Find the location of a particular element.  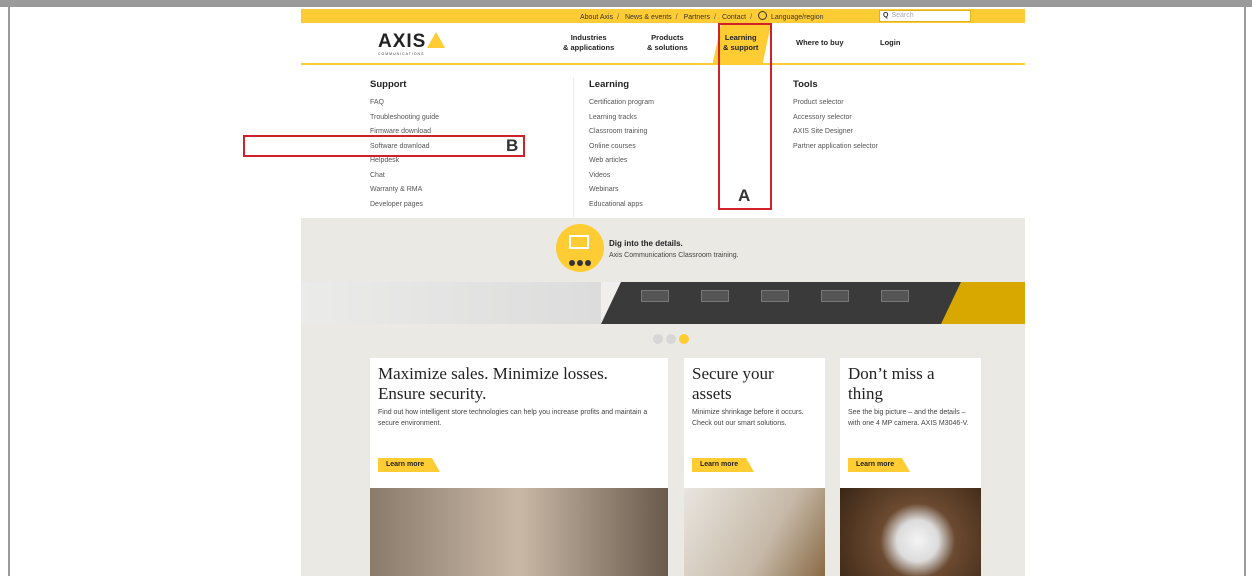

handbag-photo is located at coordinates (754, 532).